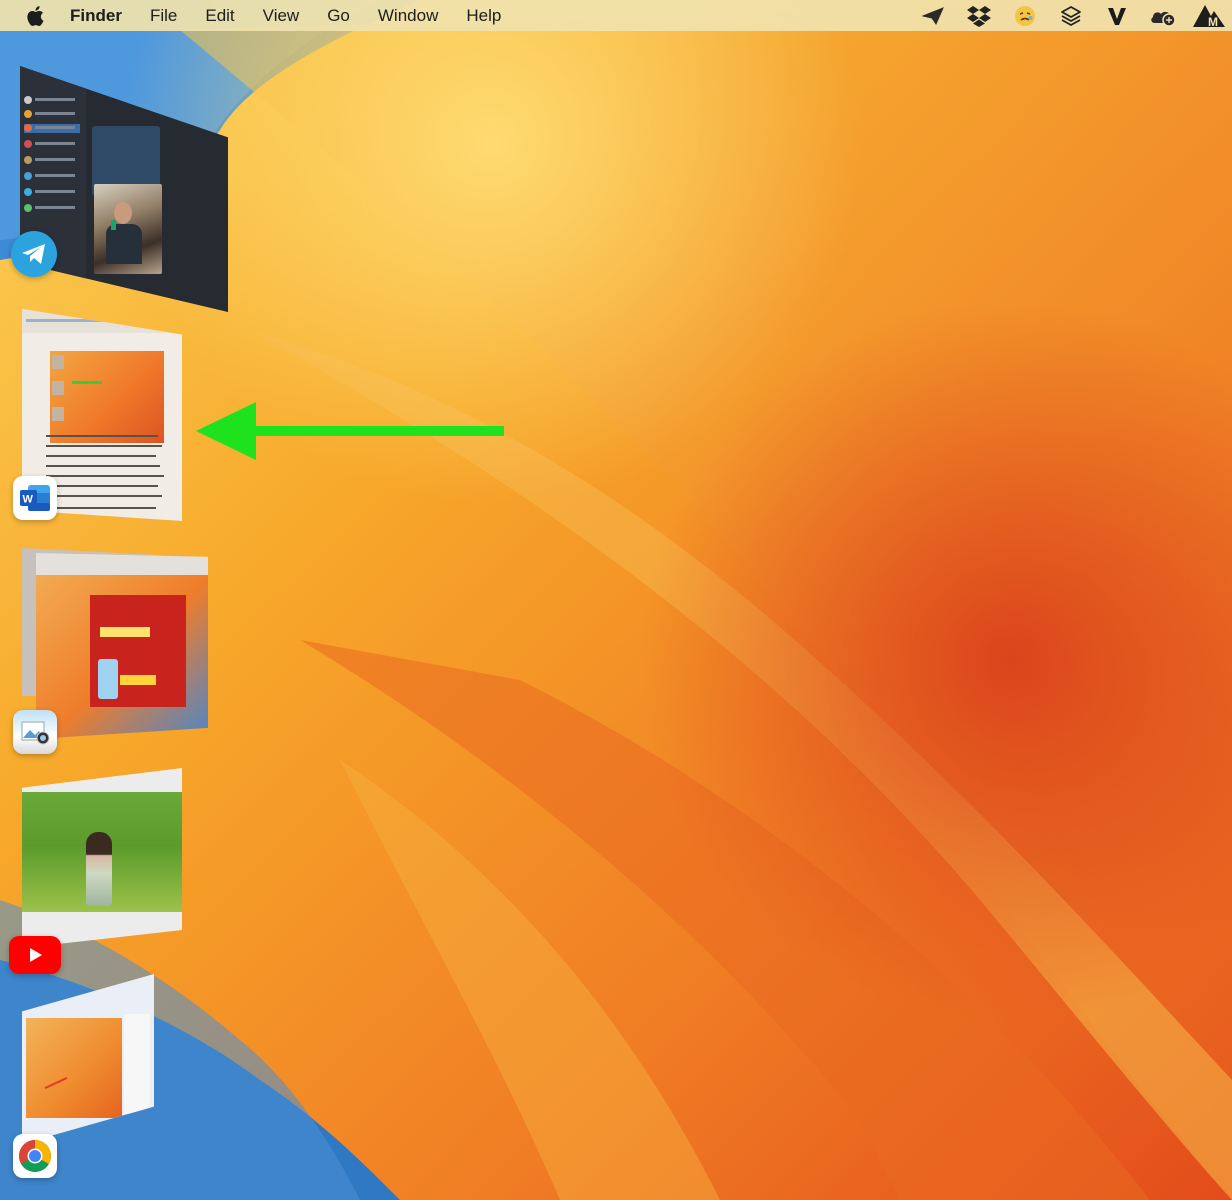  What do you see at coordinates (484, 15) in the screenshot?
I see `menu-help: Help` at bounding box center [484, 15].